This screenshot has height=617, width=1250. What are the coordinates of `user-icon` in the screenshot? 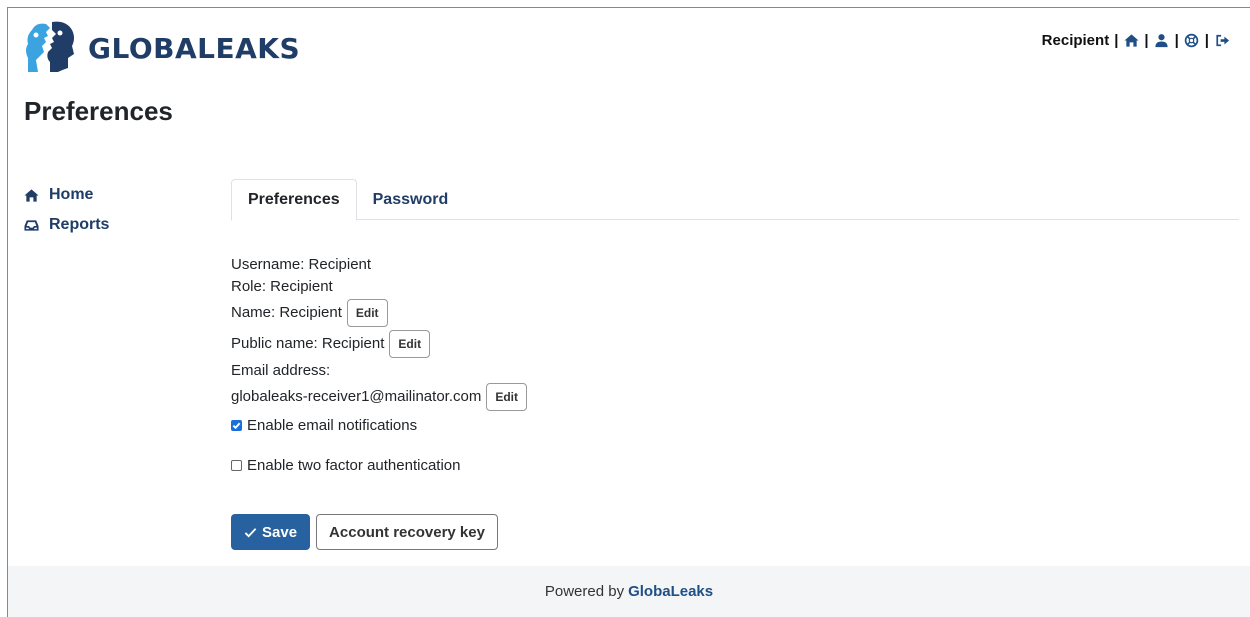 It's located at (1162, 41).